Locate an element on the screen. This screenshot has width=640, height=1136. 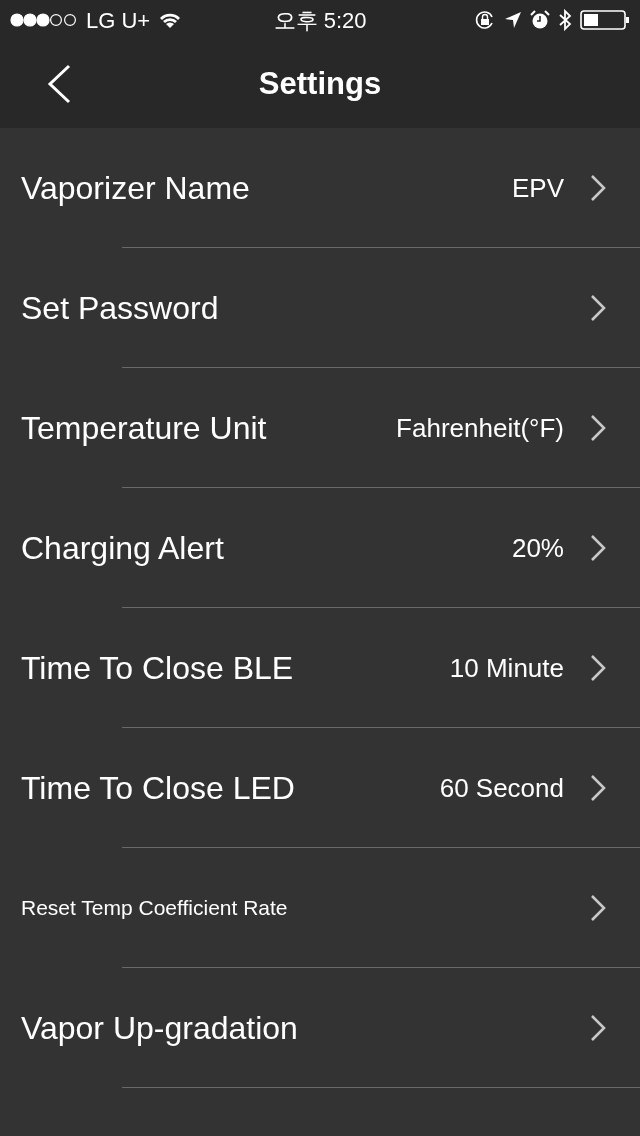
setting-label: Time To Close LED is located at coordinates (230, 788).